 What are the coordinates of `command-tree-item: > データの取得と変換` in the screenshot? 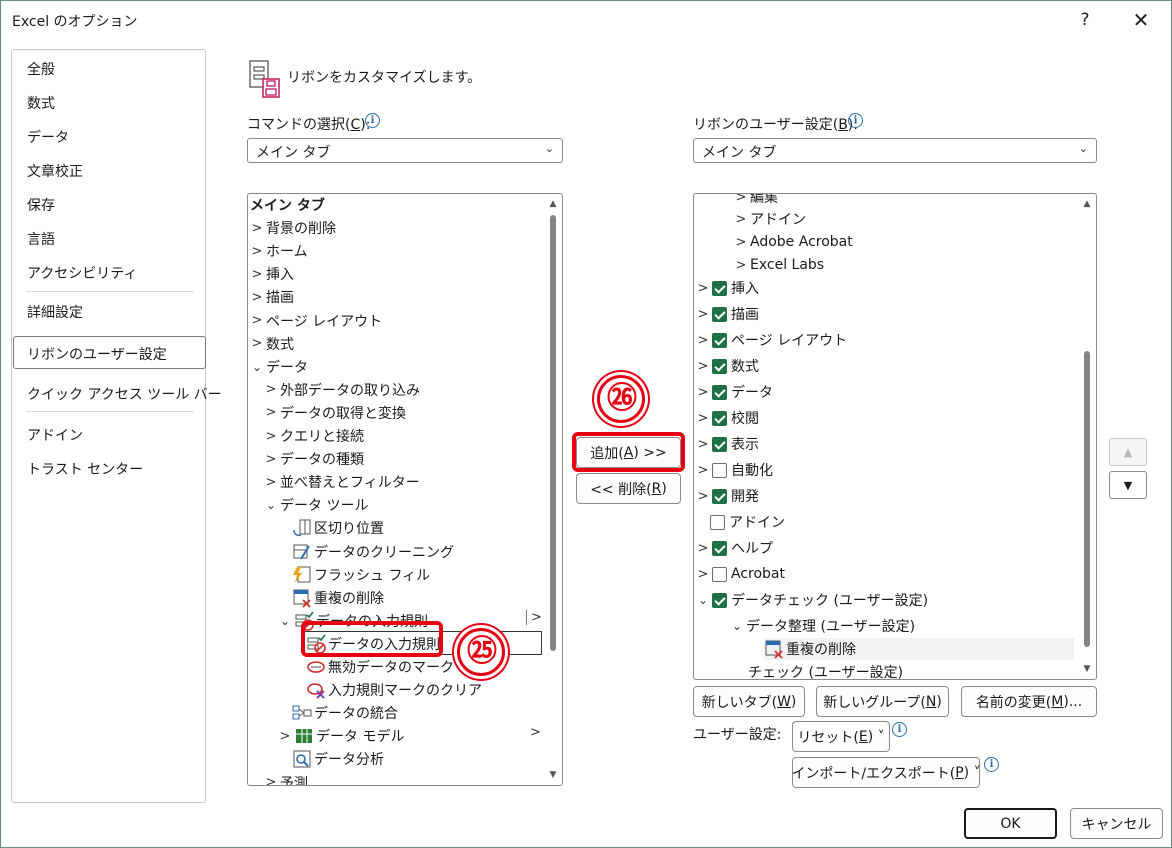 It's located at (335, 413).